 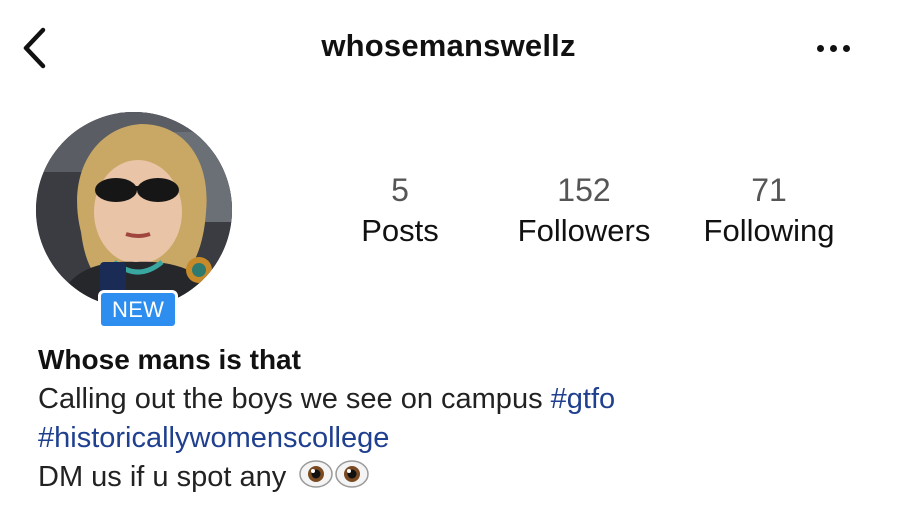 What do you see at coordinates (584, 230) in the screenshot?
I see `followers-label: Followers` at bounding box center [584, 230].